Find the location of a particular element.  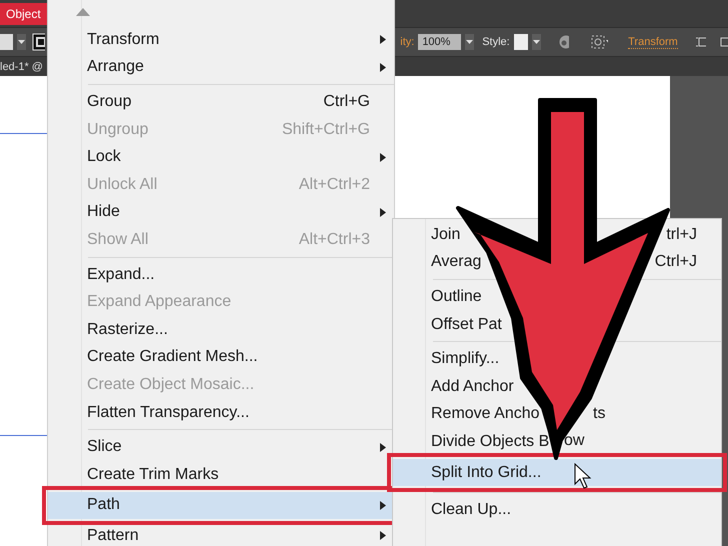

mouse-cursor-icon is located at coordinates (583, 475).